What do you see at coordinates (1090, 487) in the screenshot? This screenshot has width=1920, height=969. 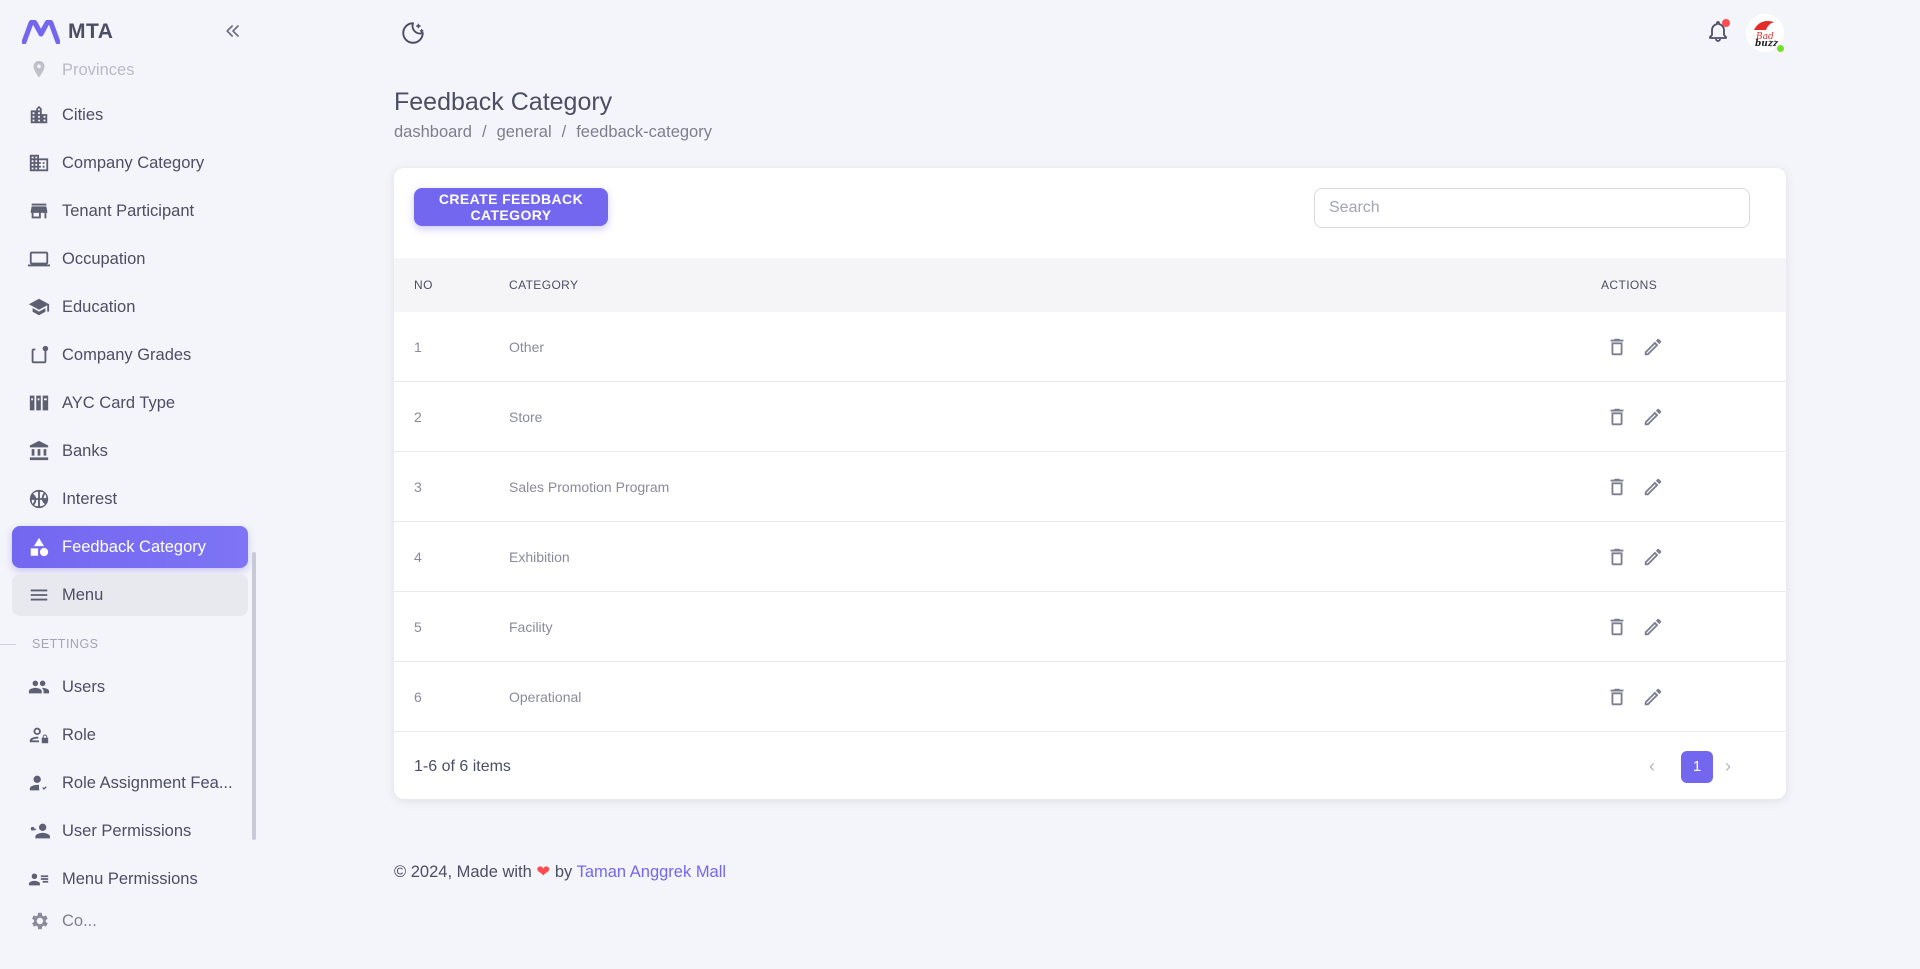 I see `table-row: 3 Sales Promotion Program` at bounding box center [1090, 487].